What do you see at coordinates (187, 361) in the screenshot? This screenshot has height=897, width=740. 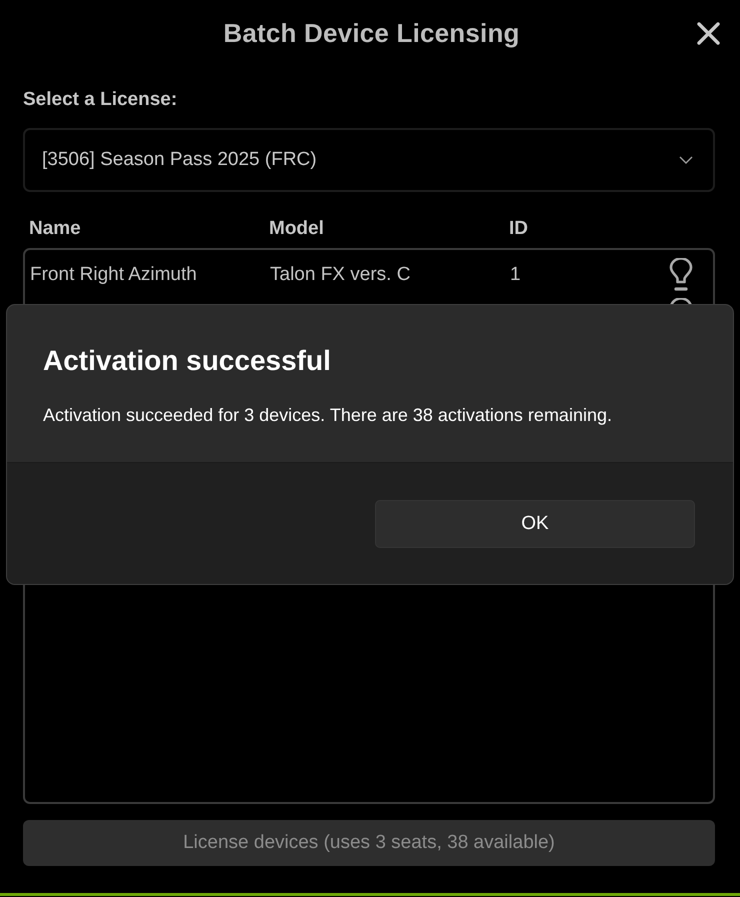 I see `dialog-title: Activation successful` at bounding box center [187, 361].